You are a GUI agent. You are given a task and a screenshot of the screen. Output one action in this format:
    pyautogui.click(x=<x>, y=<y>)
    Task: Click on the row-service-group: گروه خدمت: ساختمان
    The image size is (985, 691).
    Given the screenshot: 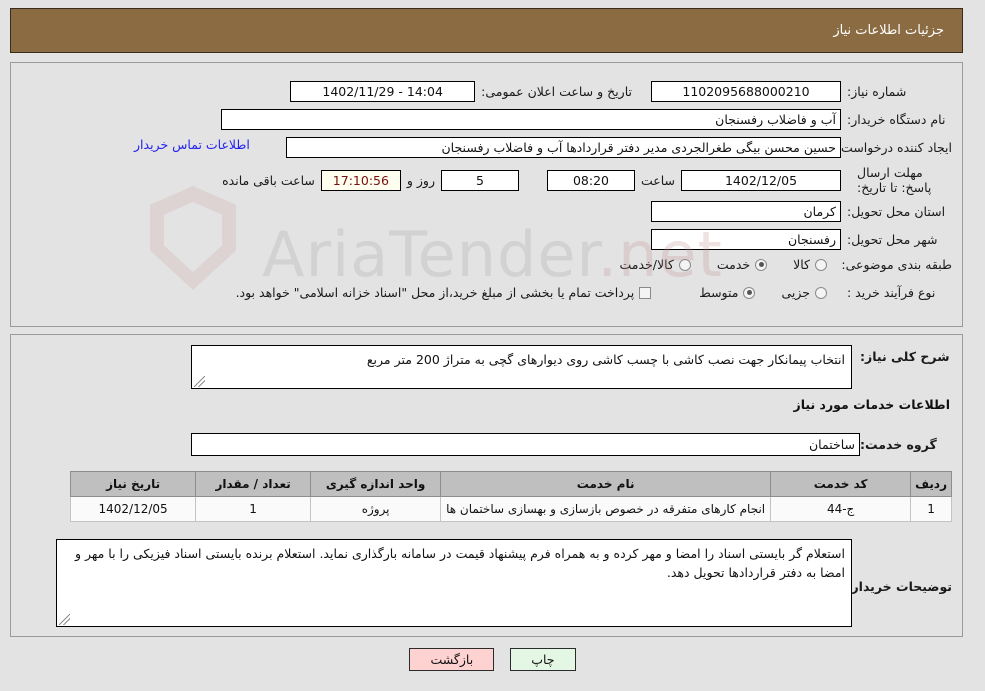 What is the action you would take?
    pyautogui.click(x=571, y=444)
    